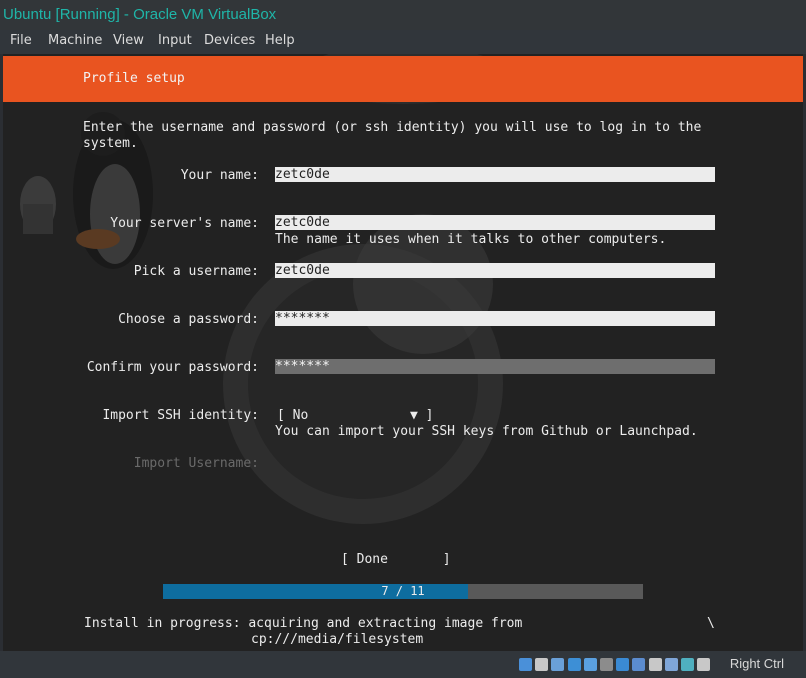  I want to click on import-ssh-dropdown: [ No ▼ ], so click(355, 416).